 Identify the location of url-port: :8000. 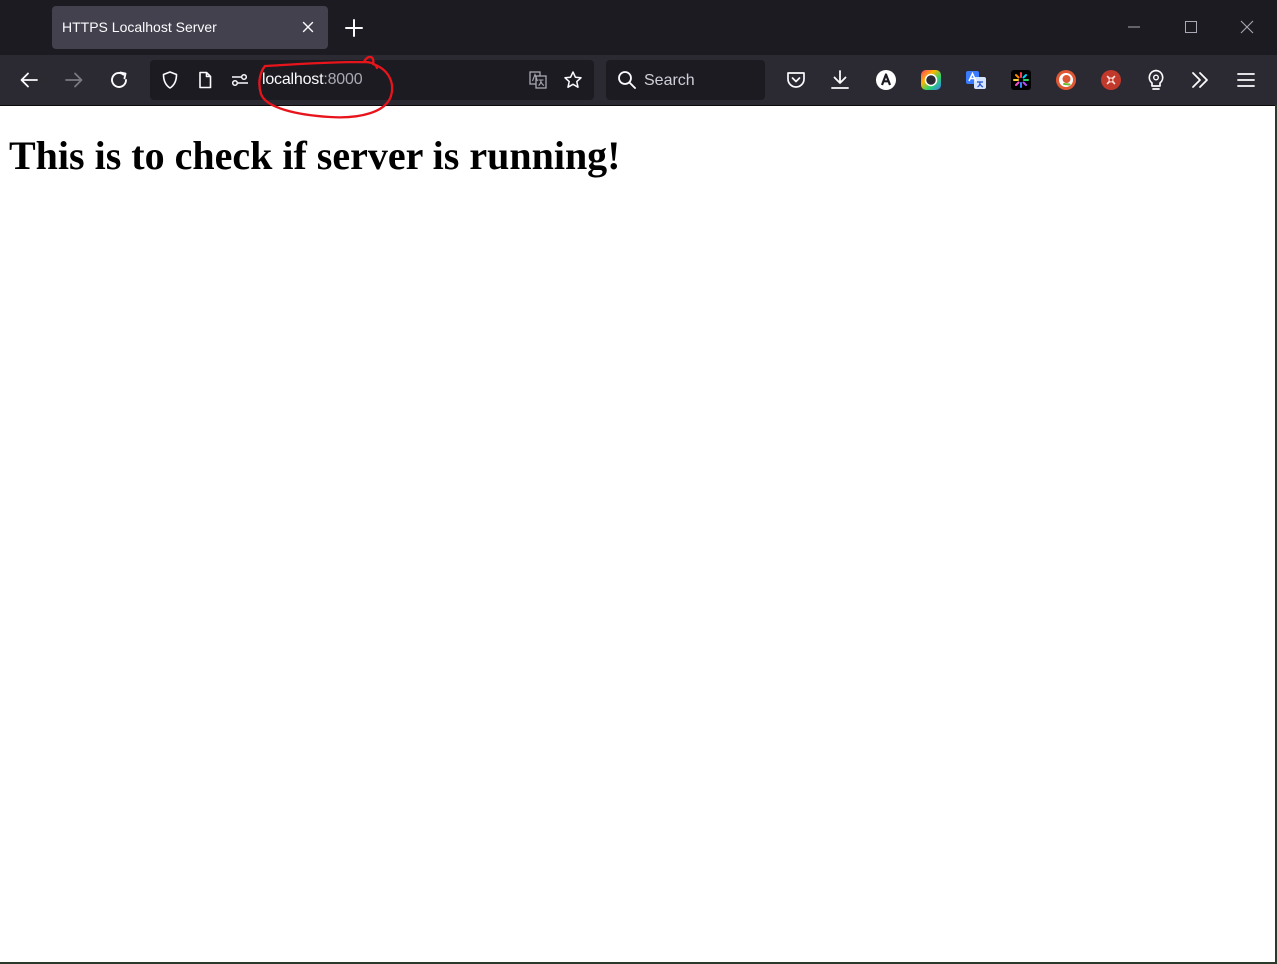
(343, 79).